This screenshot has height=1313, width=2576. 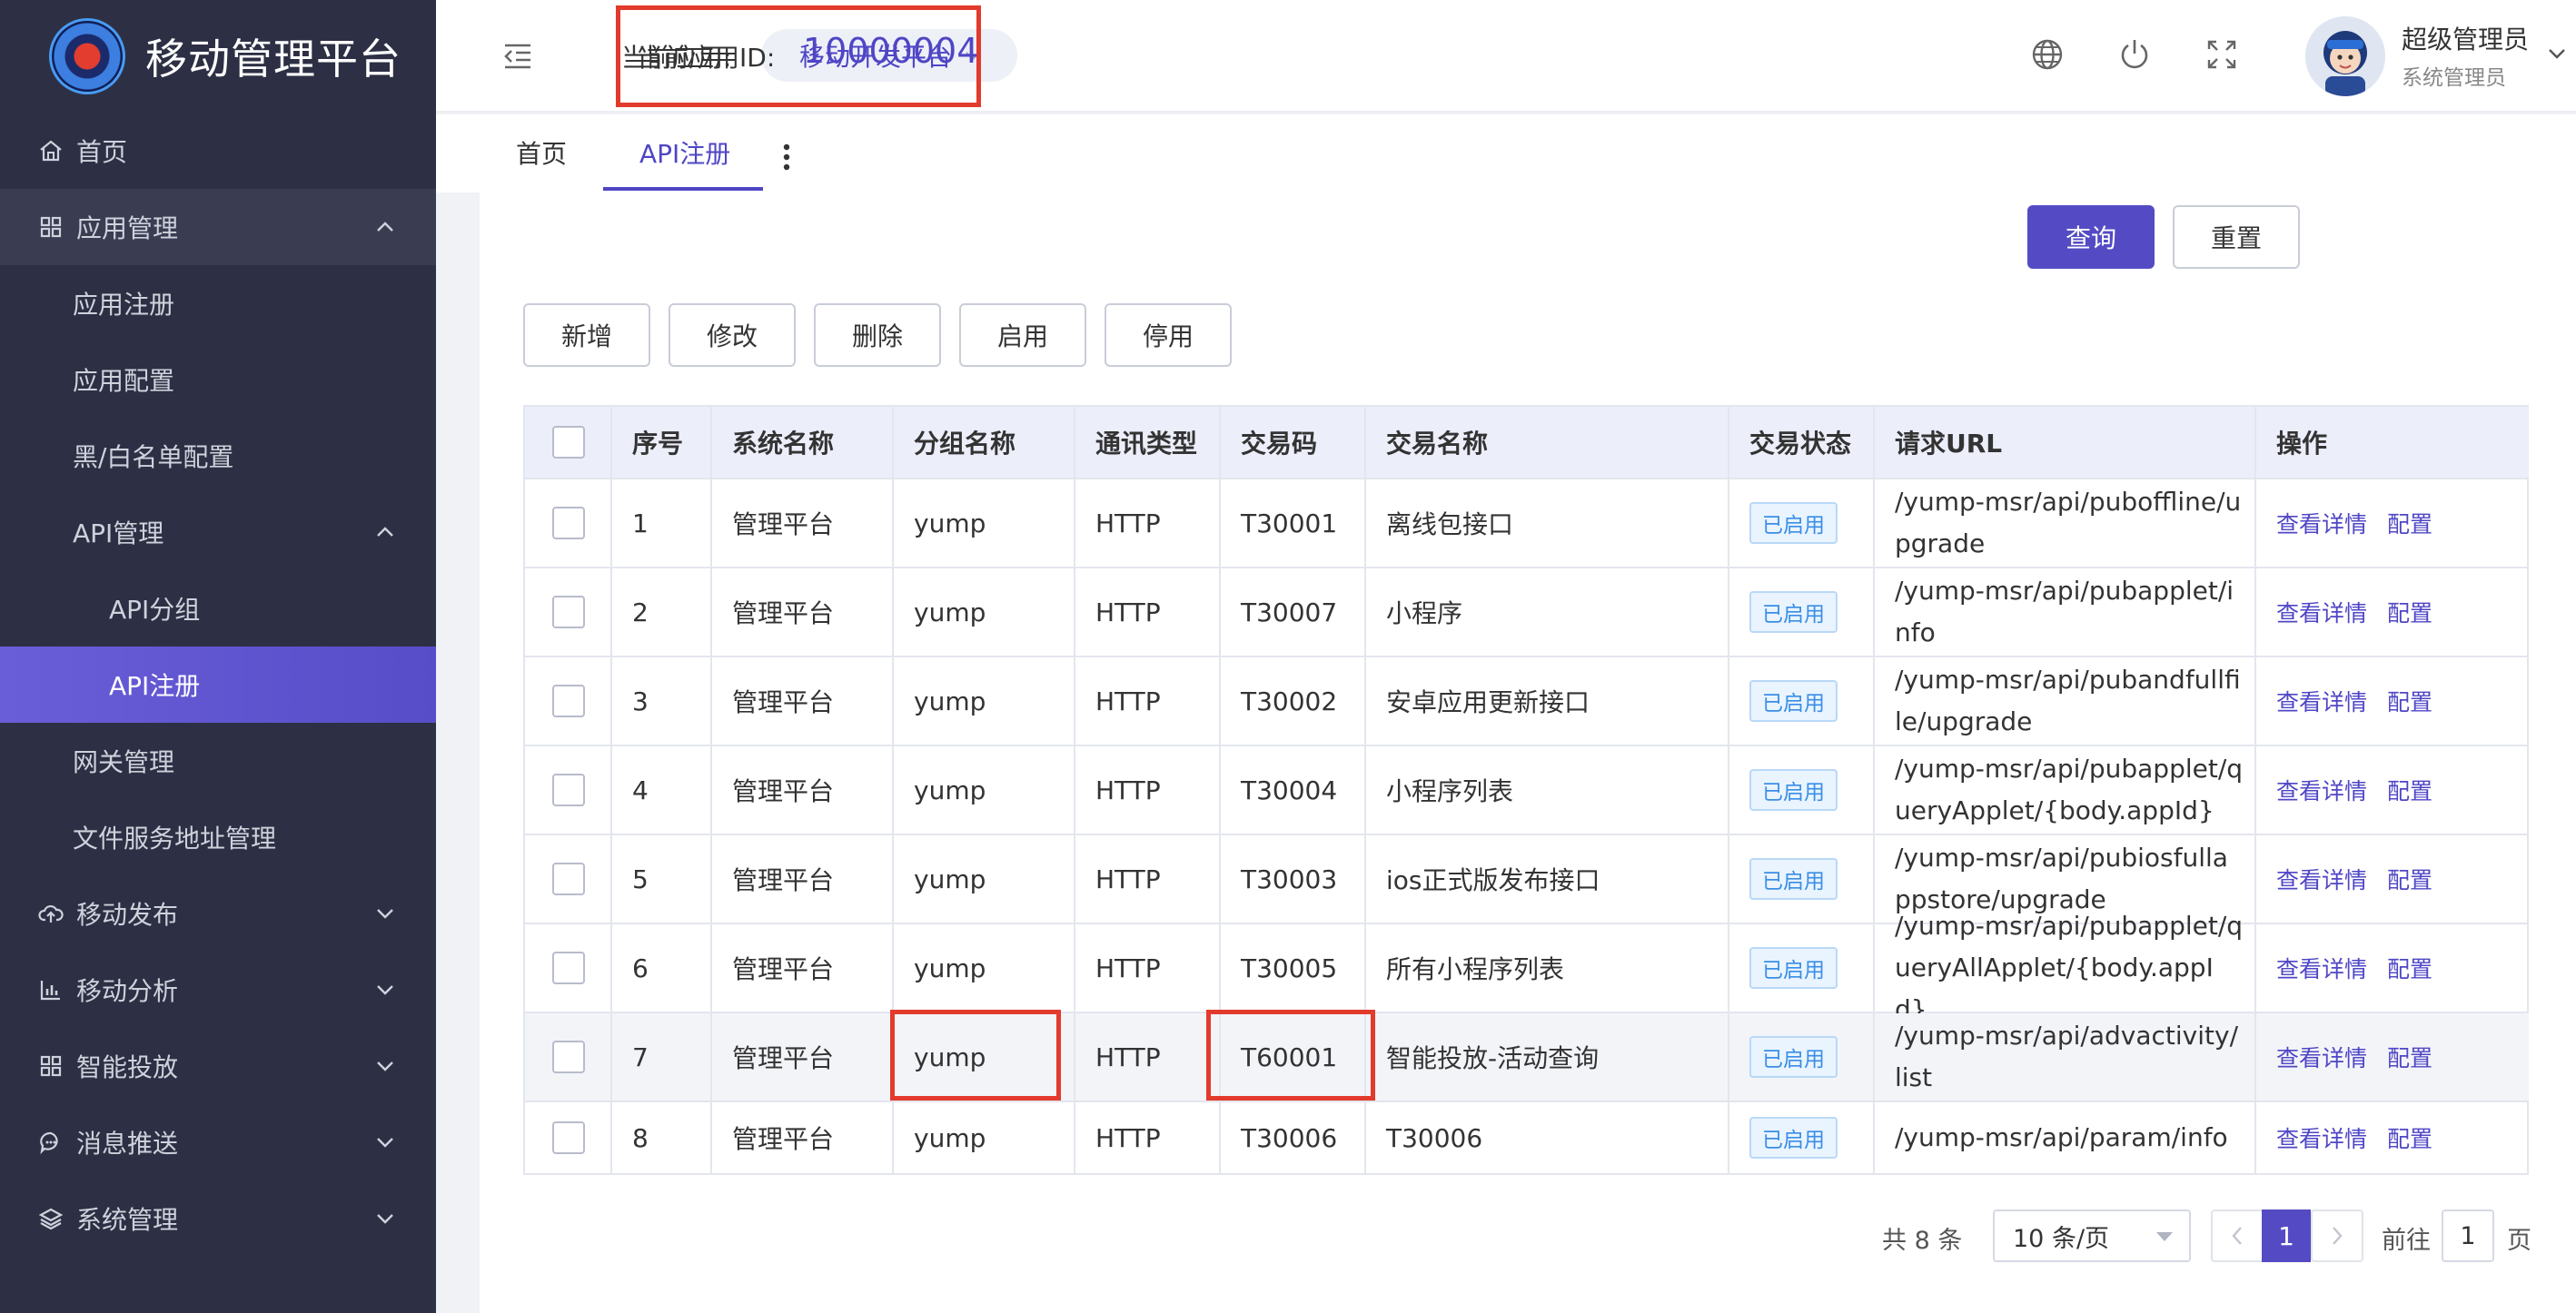 What do you see at coordinates (683, 189) in the screenshot?
I see `active-tab-indicator` at bounding box center [683, 189].